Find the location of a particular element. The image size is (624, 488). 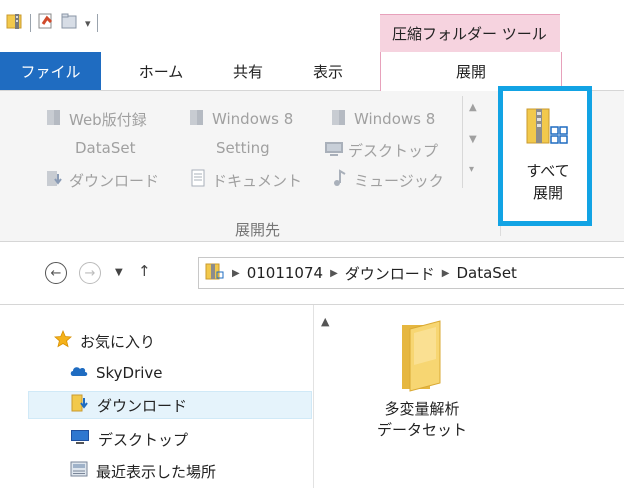

forward-button: → is located at coordinates (90, 273).